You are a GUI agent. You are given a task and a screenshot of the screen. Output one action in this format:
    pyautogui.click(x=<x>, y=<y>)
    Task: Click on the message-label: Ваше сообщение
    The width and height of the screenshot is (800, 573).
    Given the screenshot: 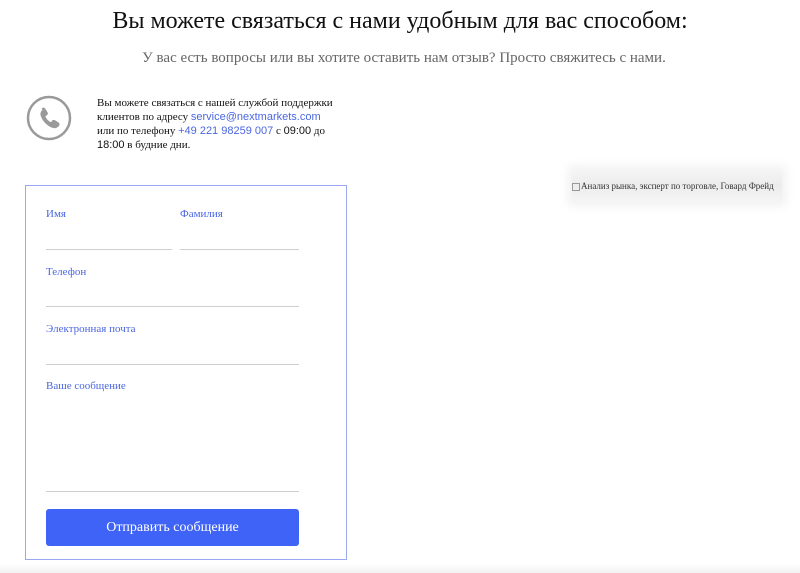 What is the action you would take?
    pyautogui.click(x=86, y=386)
    